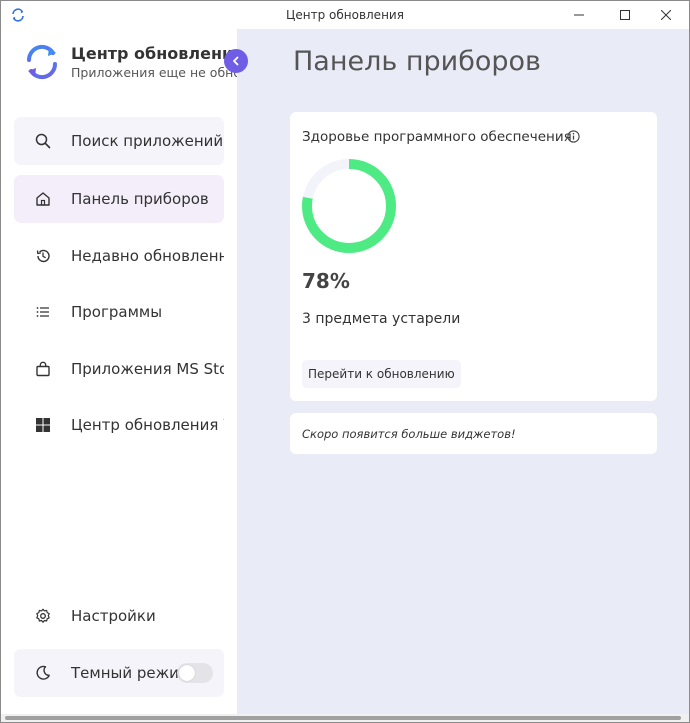  I want to click on maximize-button, so click(625, 15).